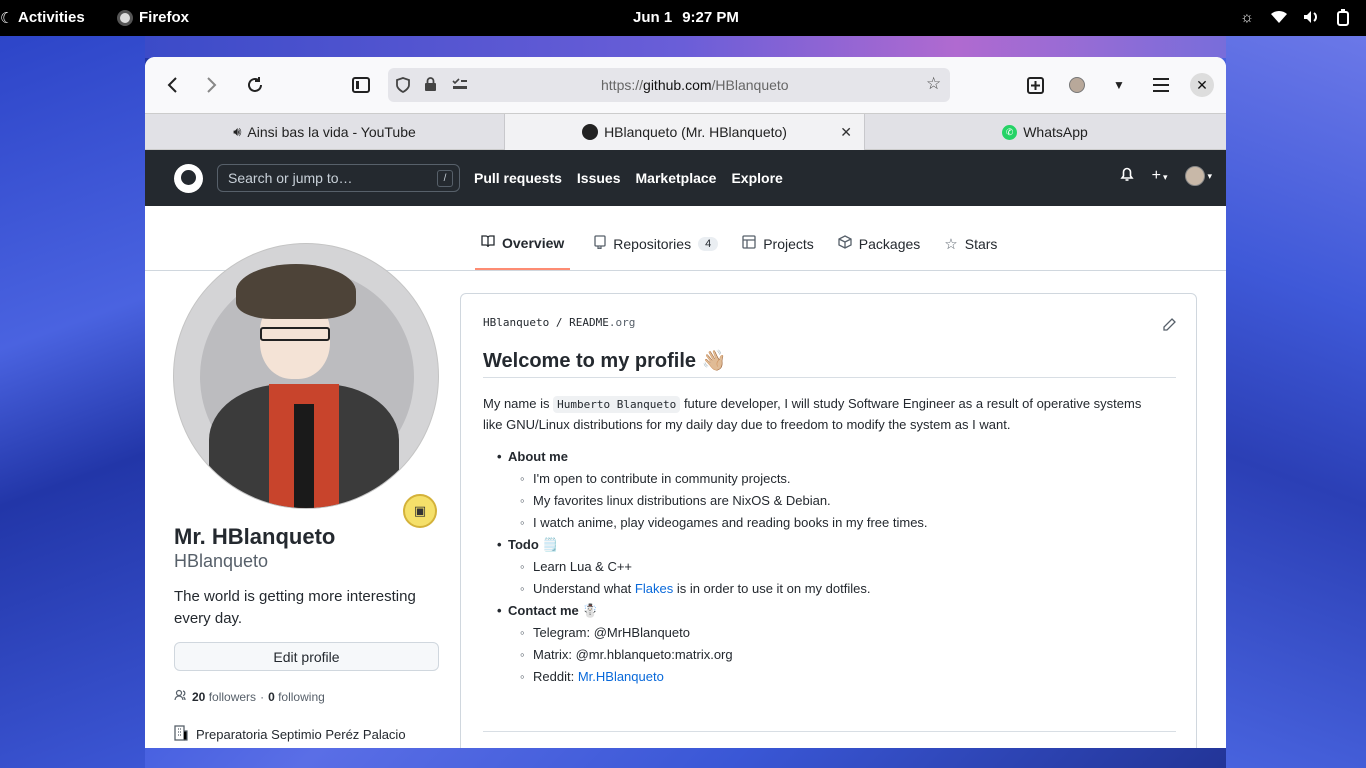 Image resolution: width=1366 pixels, height=768 pixels. Describe the element at coordinates (296, 697) in the screenshot. I see `following-link: 0 following` at that location.